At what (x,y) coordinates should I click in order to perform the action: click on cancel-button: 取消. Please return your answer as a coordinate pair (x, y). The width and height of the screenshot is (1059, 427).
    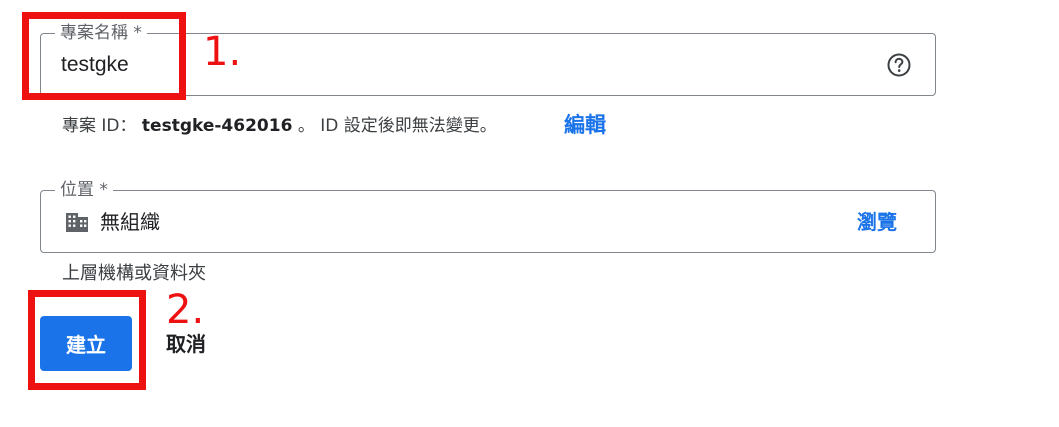
    Looking at the image, I should click on (186, 344).